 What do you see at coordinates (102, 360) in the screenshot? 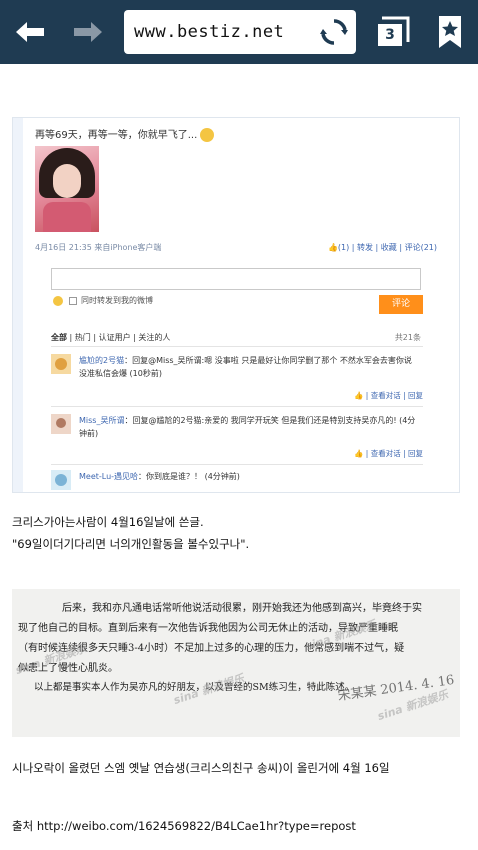
I see `comment-author: 尴尬的2号猫` at bounding box center [102, 360].